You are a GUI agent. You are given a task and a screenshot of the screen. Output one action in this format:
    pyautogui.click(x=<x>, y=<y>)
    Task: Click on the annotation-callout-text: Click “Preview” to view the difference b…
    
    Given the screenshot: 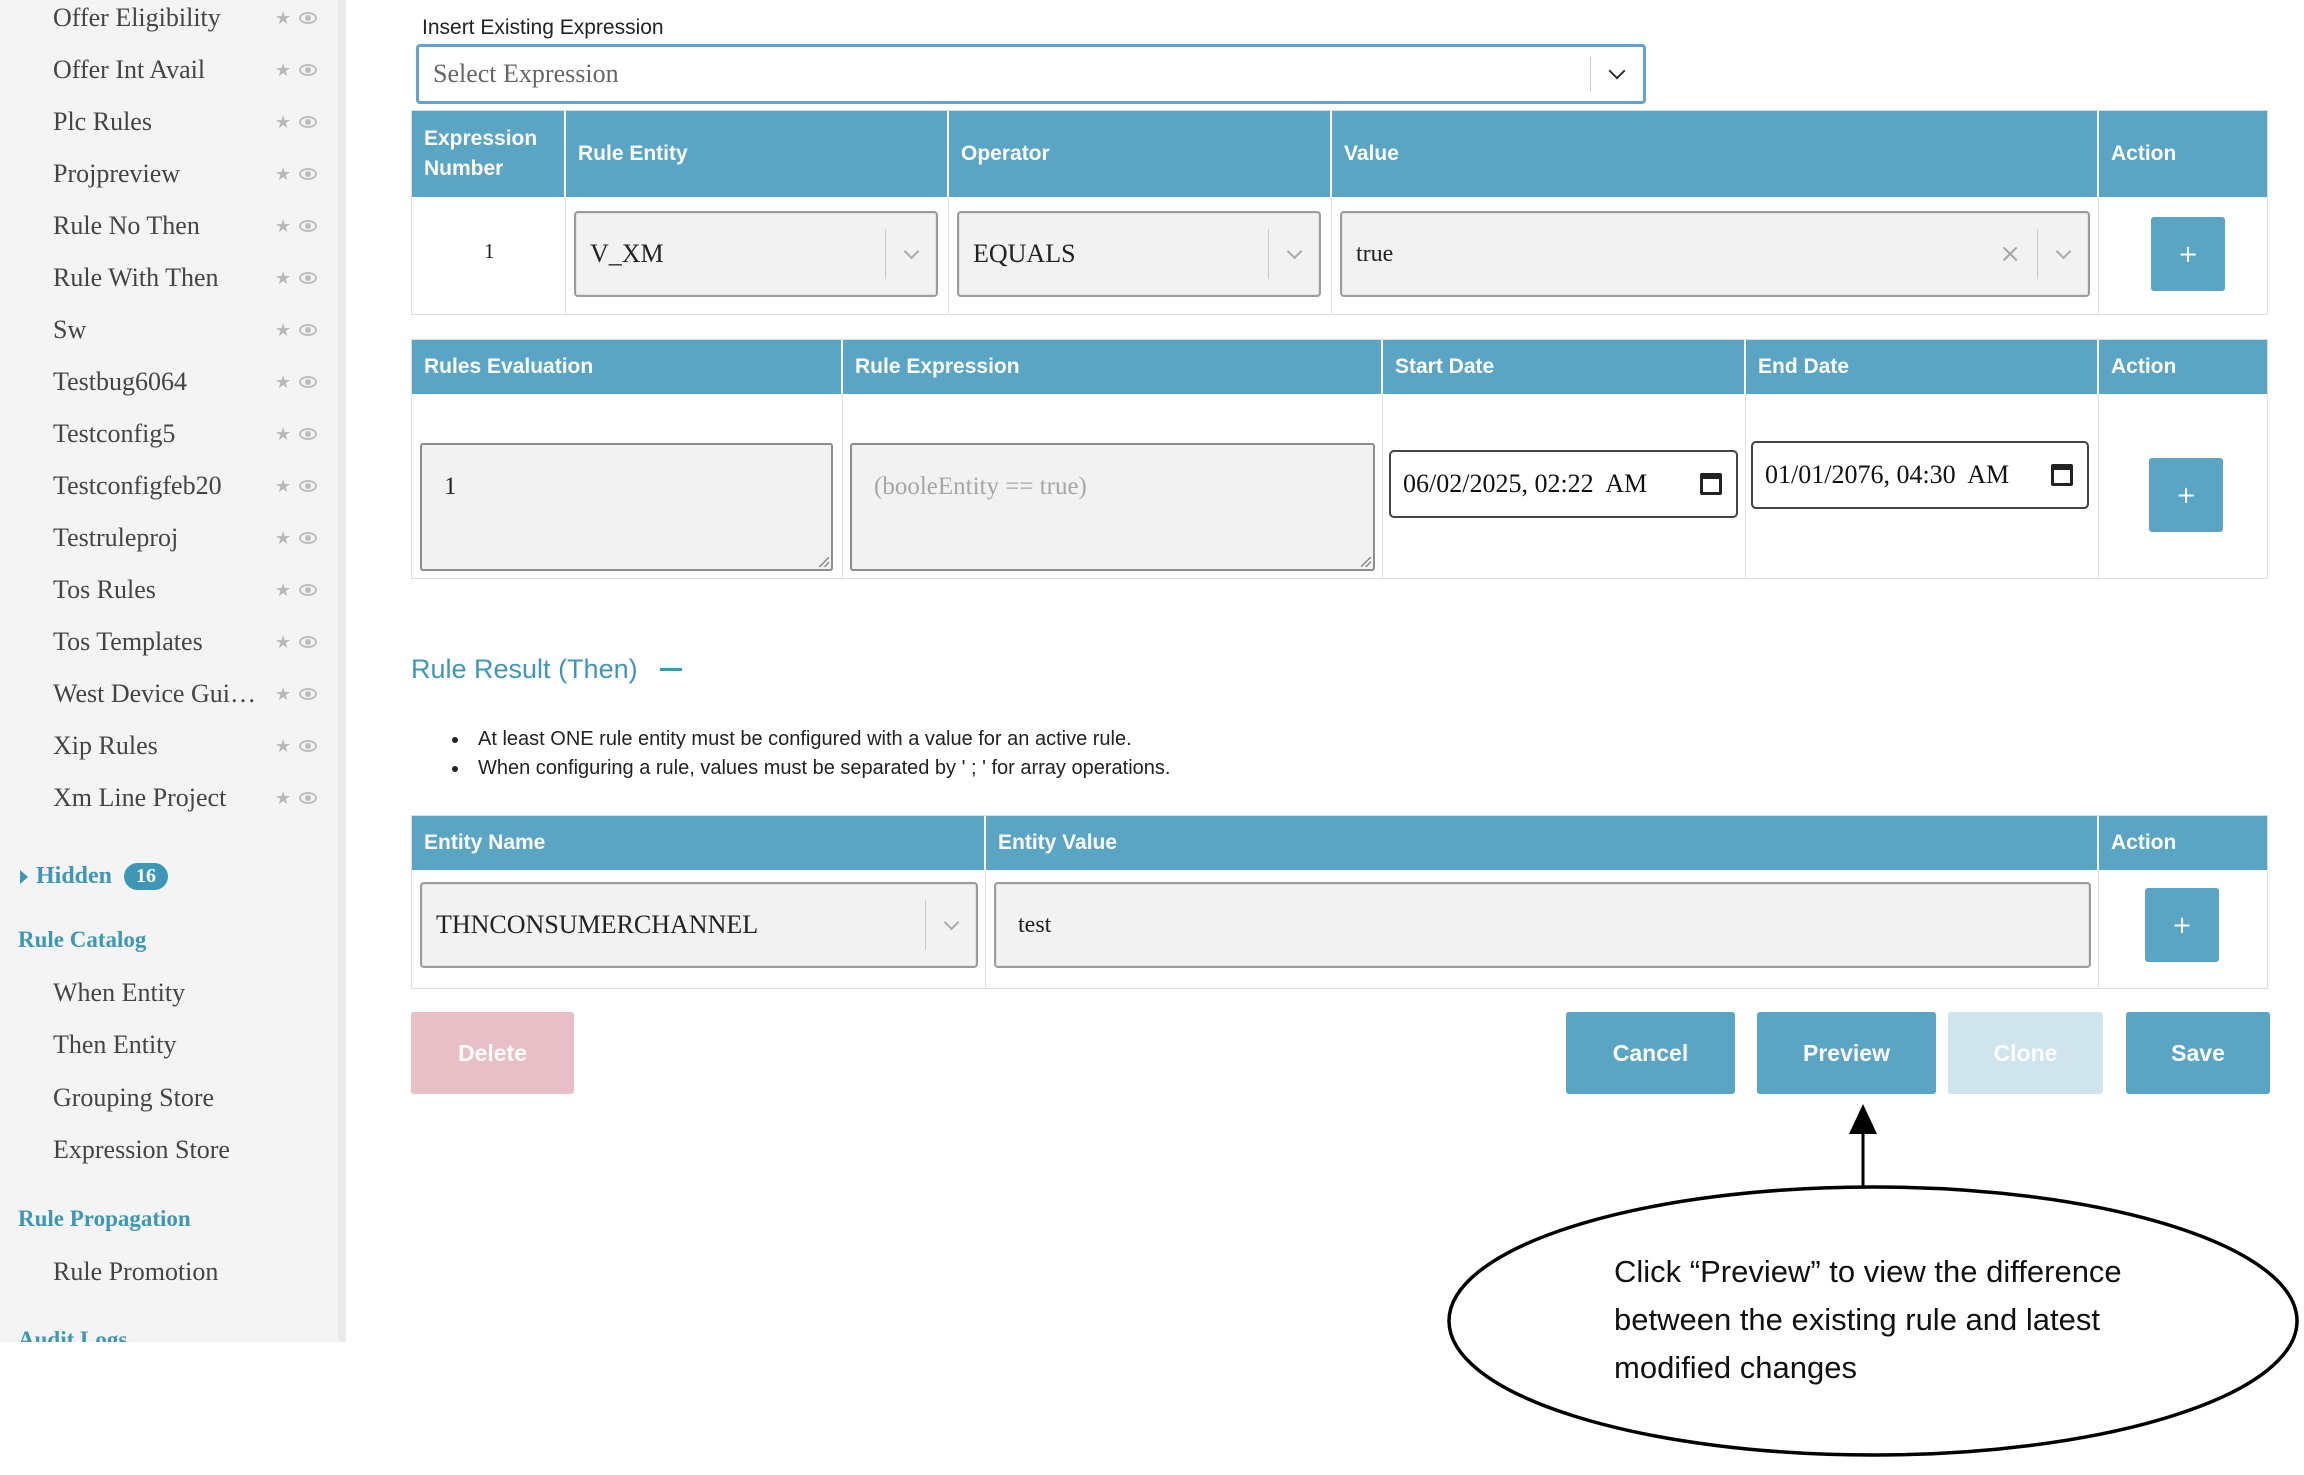 What is the action you would take?
    pyautogui.click(x=1868, y=1319)
    